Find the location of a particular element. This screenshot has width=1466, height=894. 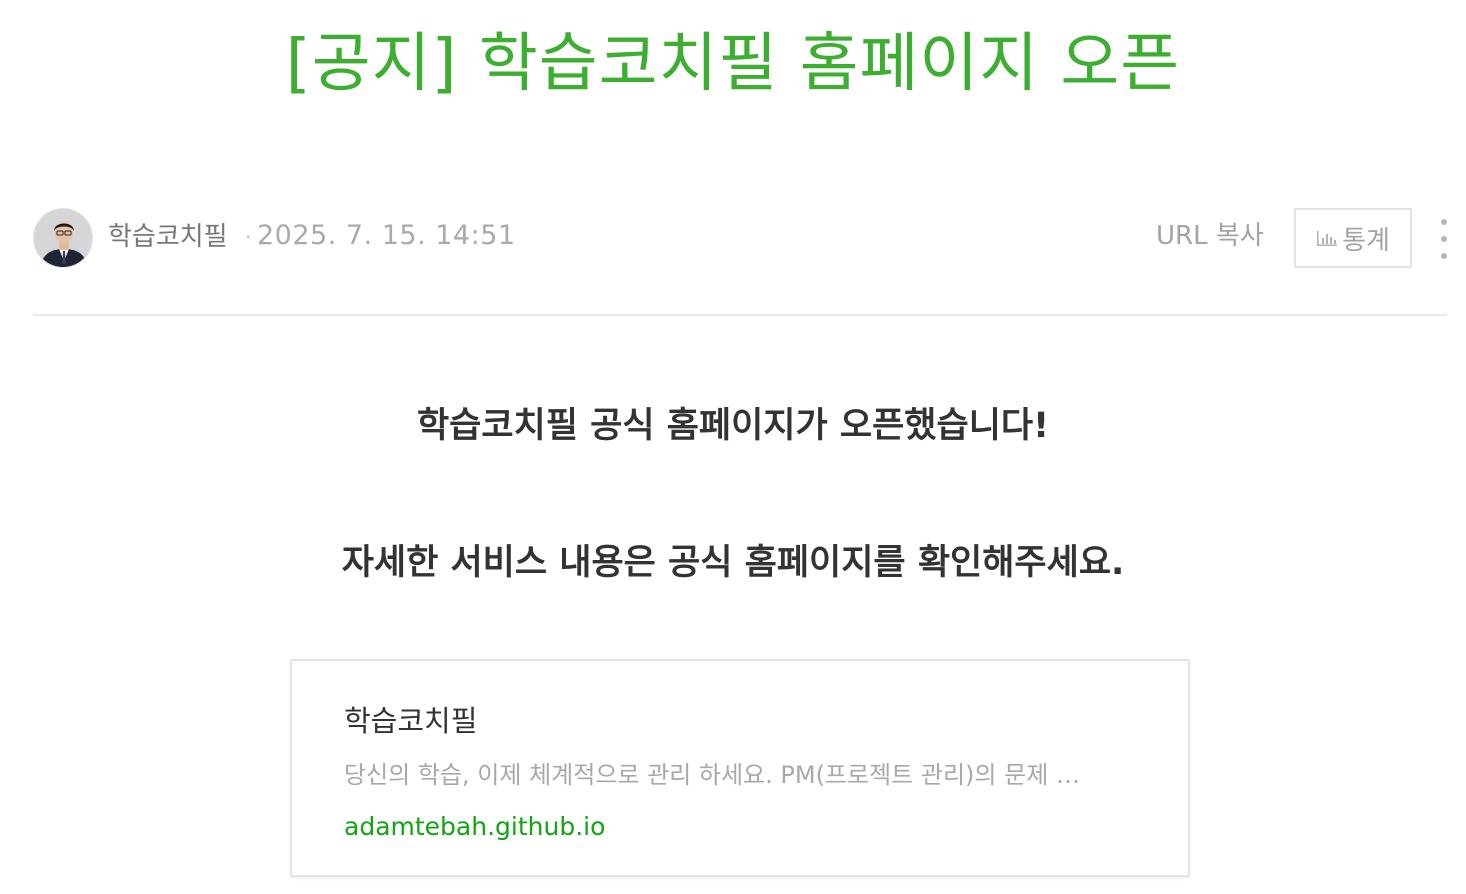

meta-divider is located at coordinates (740, 315).